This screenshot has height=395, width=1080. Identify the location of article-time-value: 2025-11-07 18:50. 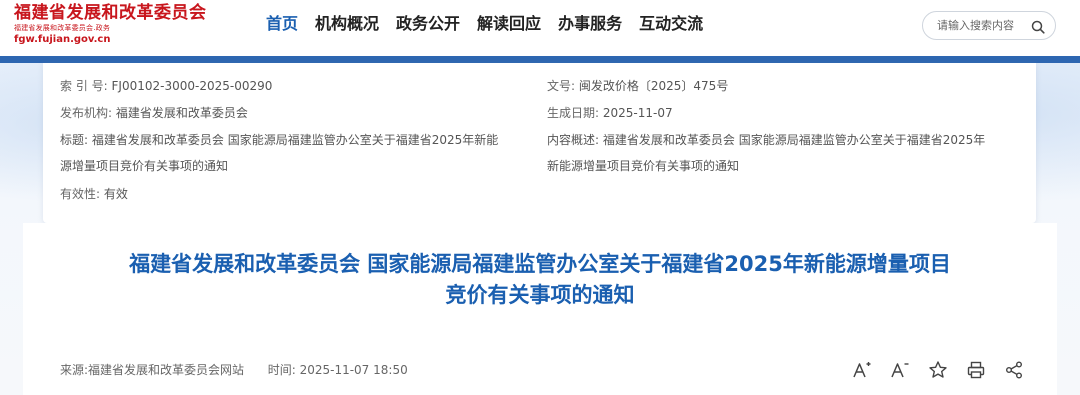
(353, 370).